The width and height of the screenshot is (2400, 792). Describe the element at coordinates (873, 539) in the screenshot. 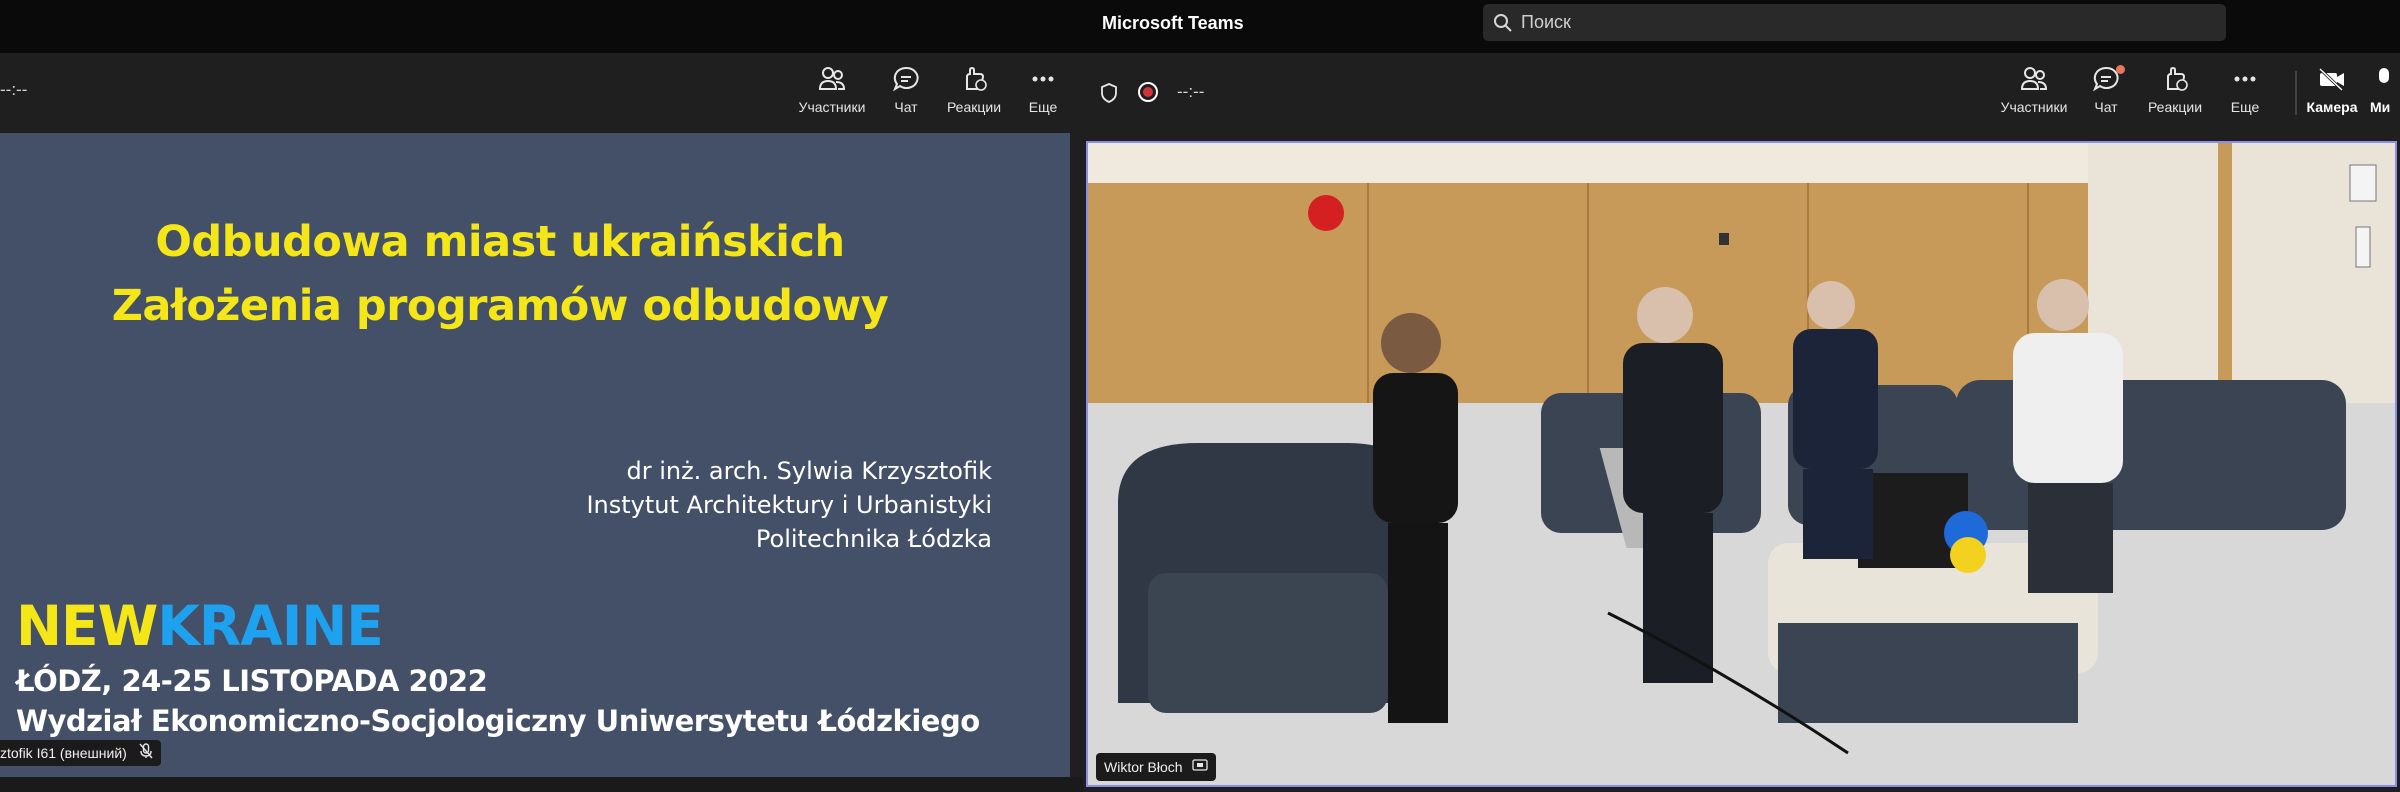

I see `slide-author-university: Politechnika Łódzka` at that location.